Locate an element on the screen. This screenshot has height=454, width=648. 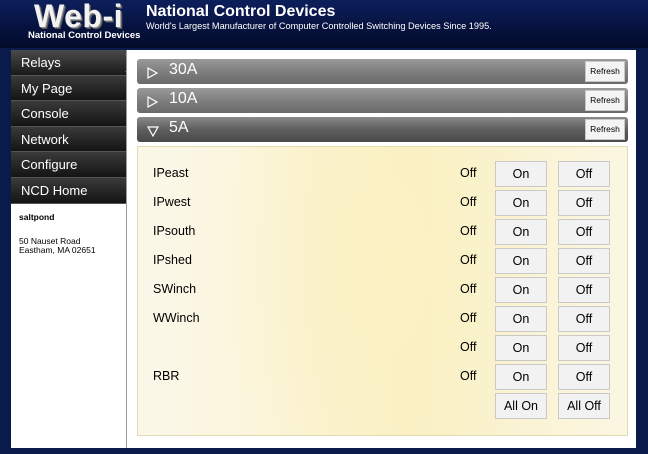
relay-row: IPshed Off On Off is located at coordinates (383, 261).